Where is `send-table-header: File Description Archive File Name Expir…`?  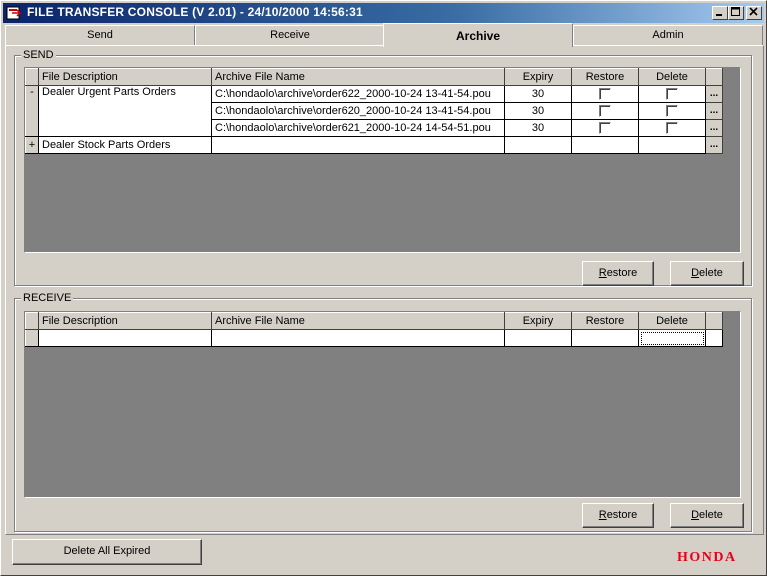 send-table-header: File Description Archive File Name Expir… is located at coordinates (374, 77).